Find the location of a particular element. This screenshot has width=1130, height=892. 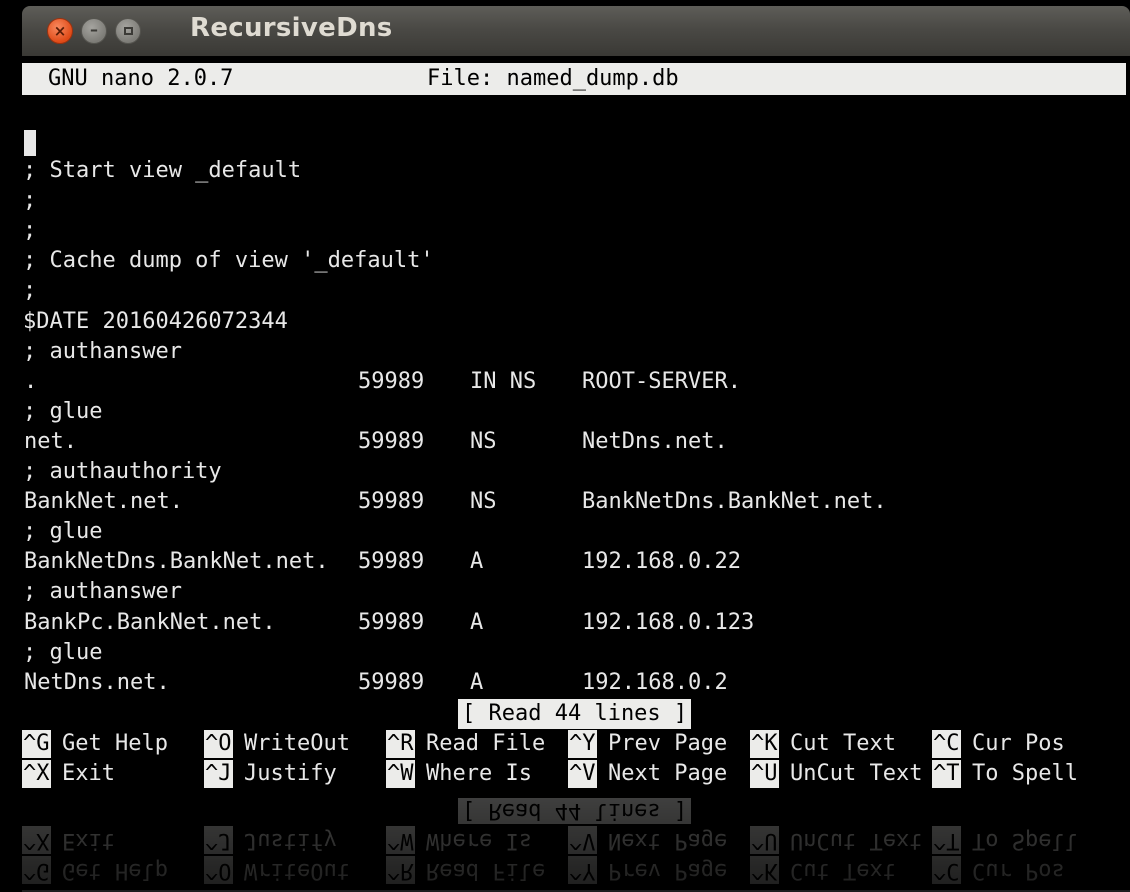

nano-version: GNU nano 2.0.7 is located at coordinates (141, 78).